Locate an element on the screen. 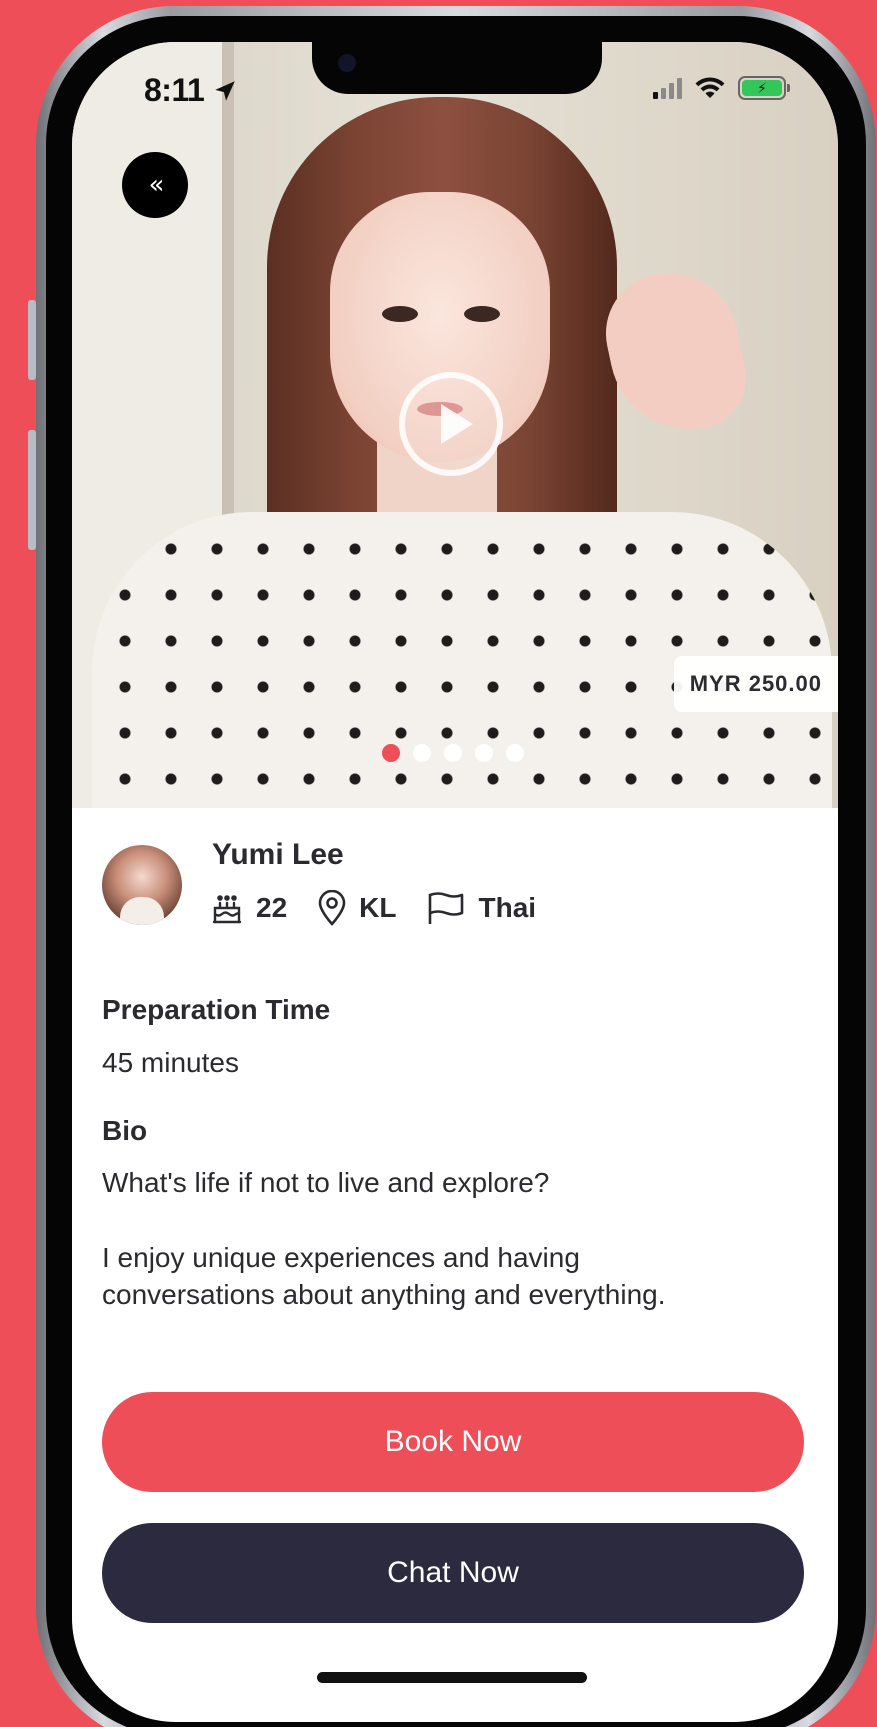  birthday-cake-icon is located at coordinates (227, 909).